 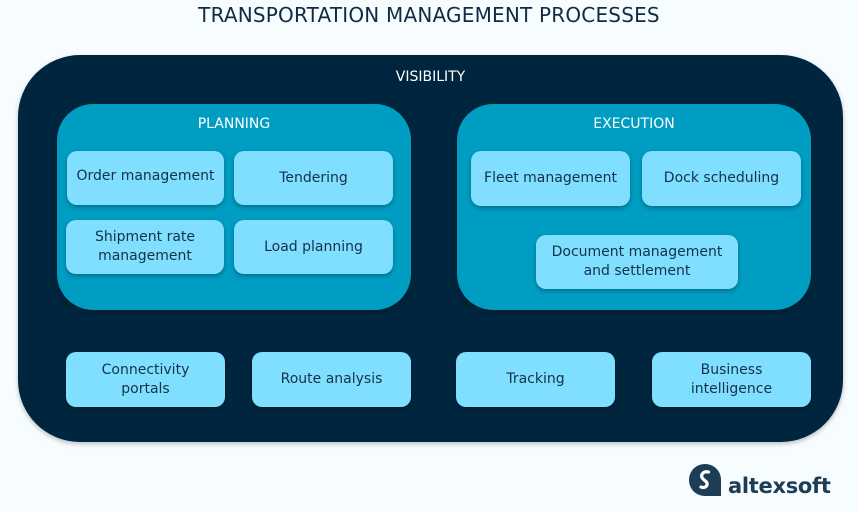 I want to click on fleet-management-label: Fleet management, so click(x=550, y=178).